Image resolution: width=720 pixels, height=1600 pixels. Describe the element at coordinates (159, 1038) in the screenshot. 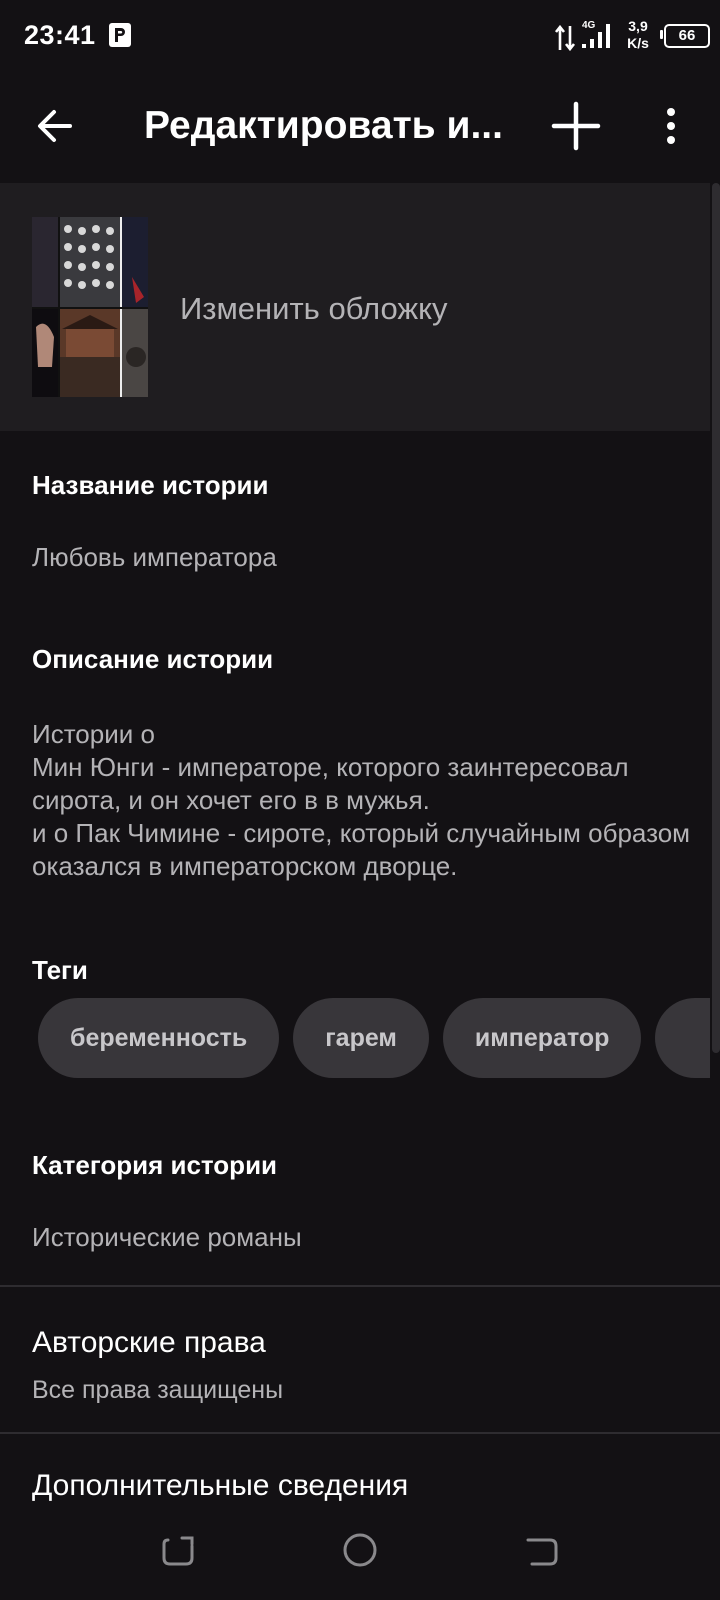

I see `tag-chip: беременность` at that location.